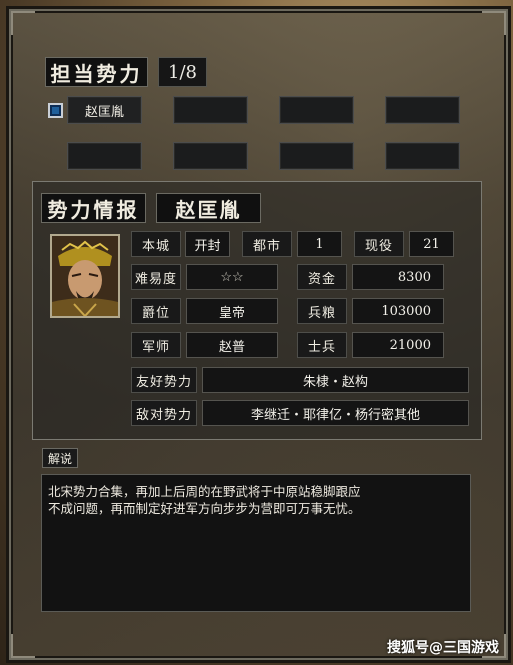  Describe the element at coordinates (156, 311) in the screenshot. I see `rank-label: 爵位` at that location.